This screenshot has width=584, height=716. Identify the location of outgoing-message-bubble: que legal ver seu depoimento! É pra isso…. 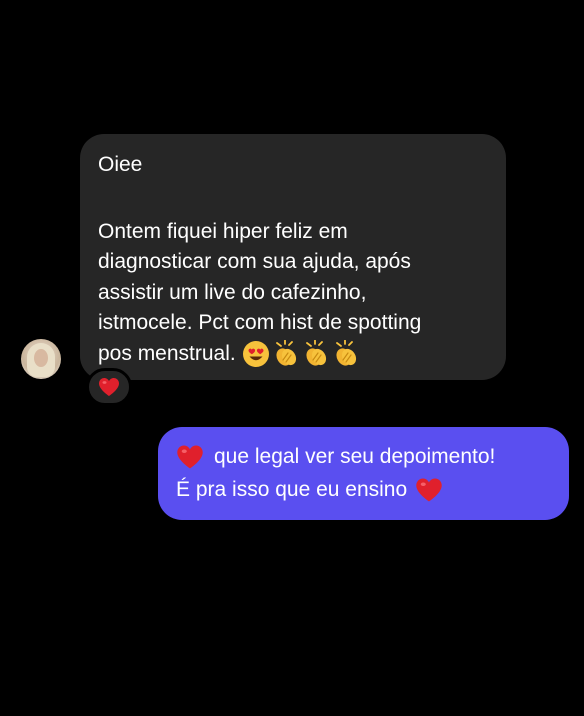
(363, 473).